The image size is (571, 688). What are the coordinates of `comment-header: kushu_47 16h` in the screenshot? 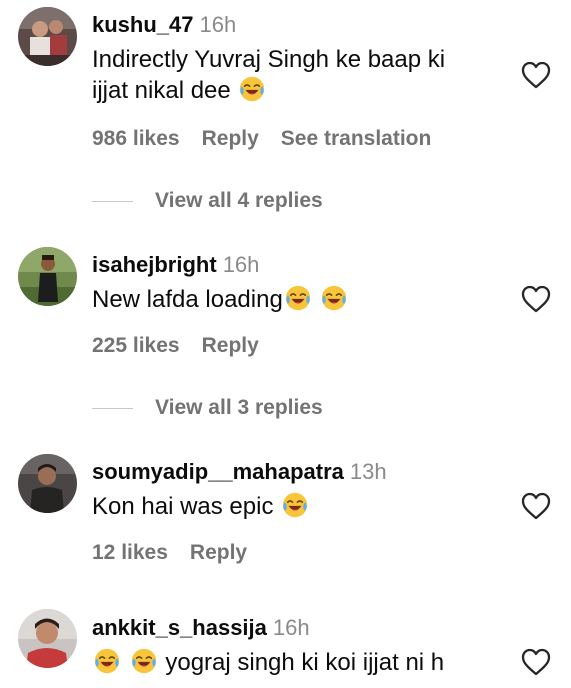 It's located at (164, 25).